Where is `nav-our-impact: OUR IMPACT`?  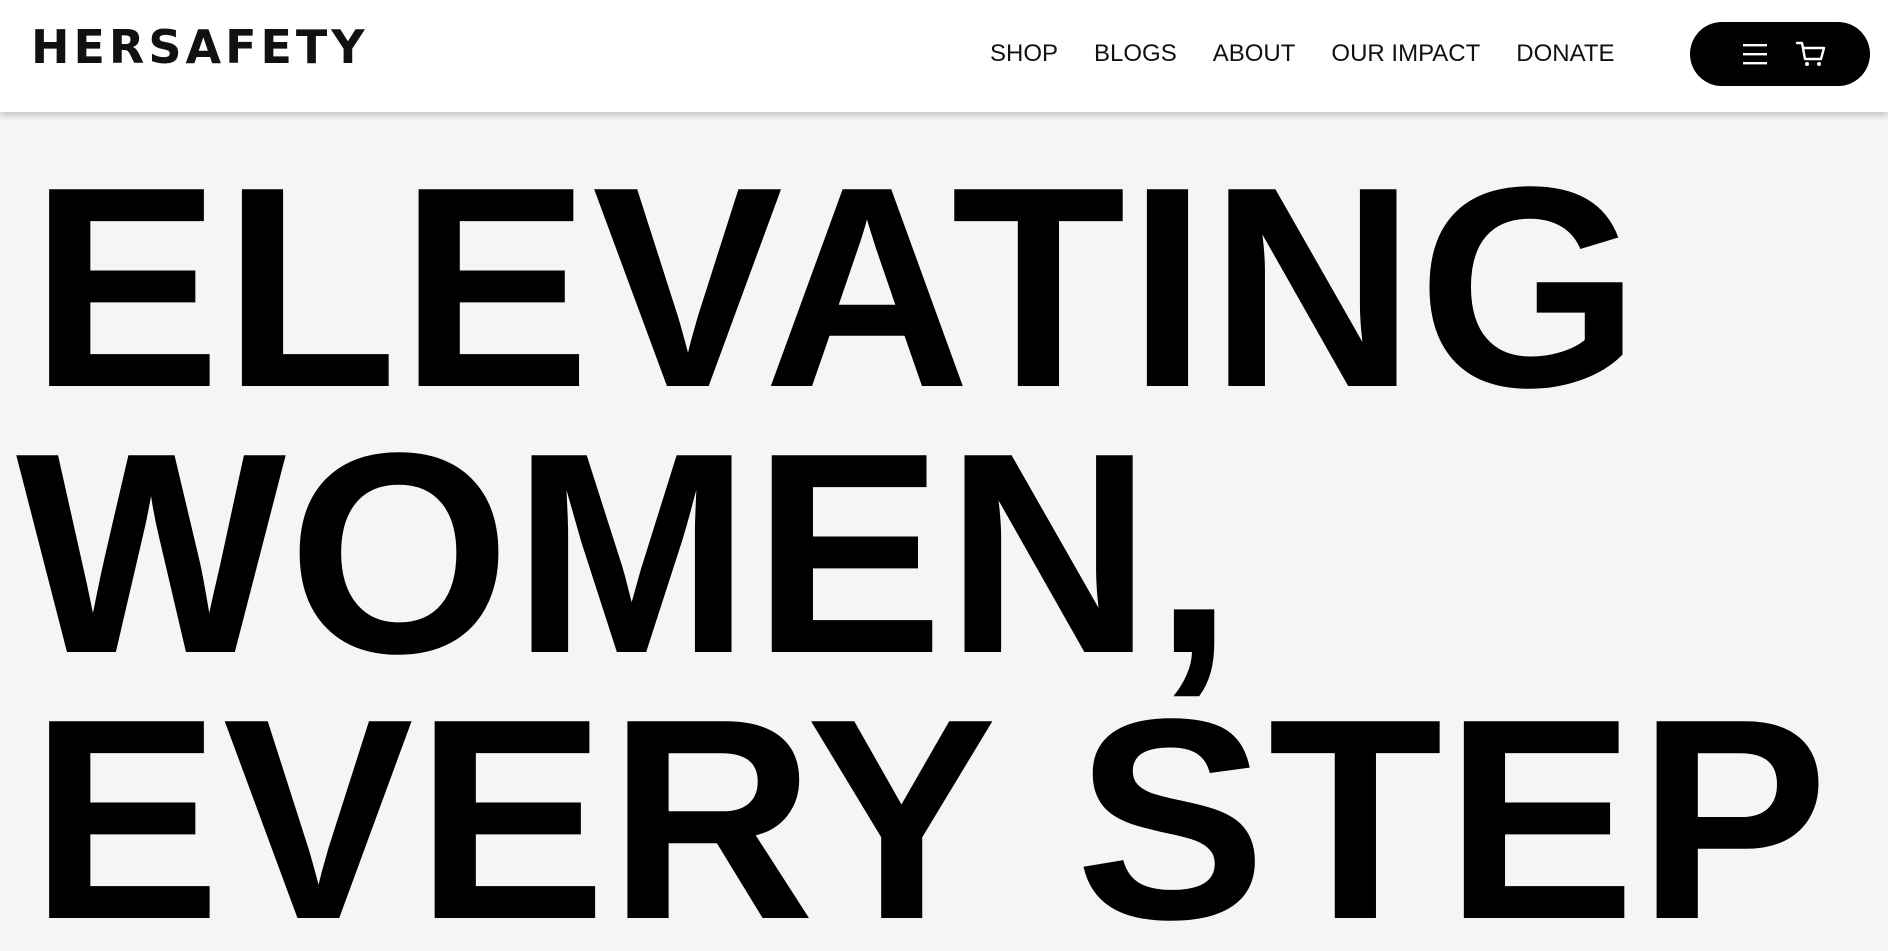
nav-our-impact: OUR IMPACT is located at coordinates (1405, 54).